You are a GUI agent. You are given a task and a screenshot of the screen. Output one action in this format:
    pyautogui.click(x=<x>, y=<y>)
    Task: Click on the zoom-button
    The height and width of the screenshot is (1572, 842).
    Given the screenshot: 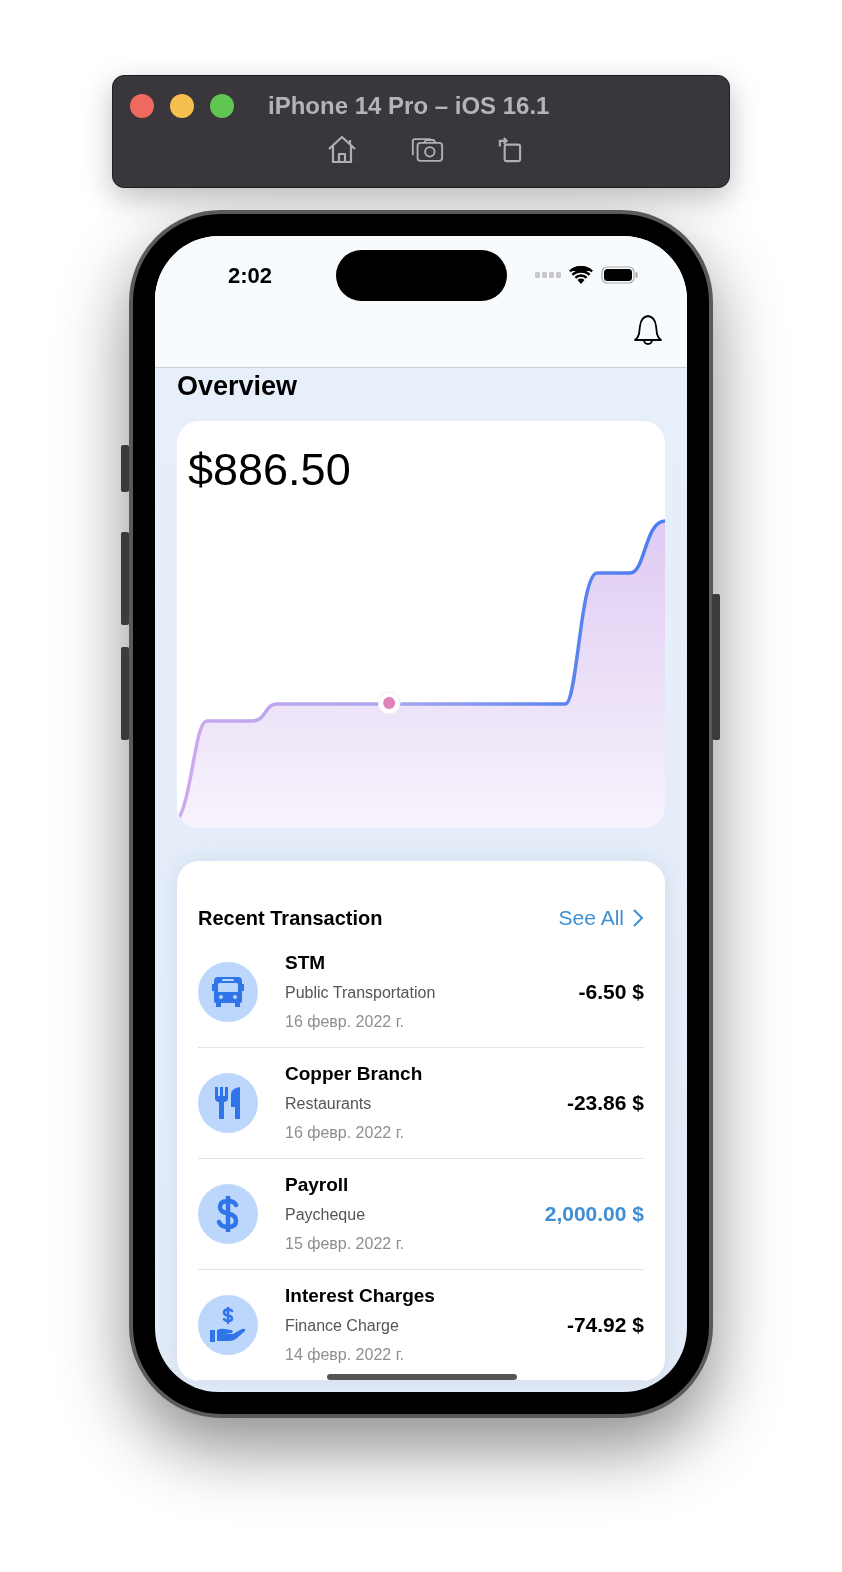 What is the action you would take?
    pyautogui.click(x=222, y=106)
    